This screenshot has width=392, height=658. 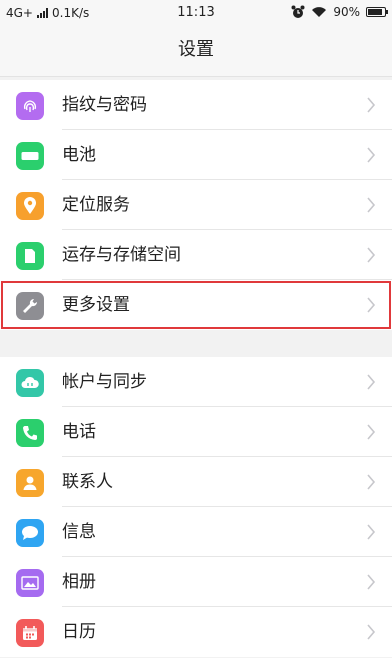 I want to click on storage-icon, so click(x=30, y=256).